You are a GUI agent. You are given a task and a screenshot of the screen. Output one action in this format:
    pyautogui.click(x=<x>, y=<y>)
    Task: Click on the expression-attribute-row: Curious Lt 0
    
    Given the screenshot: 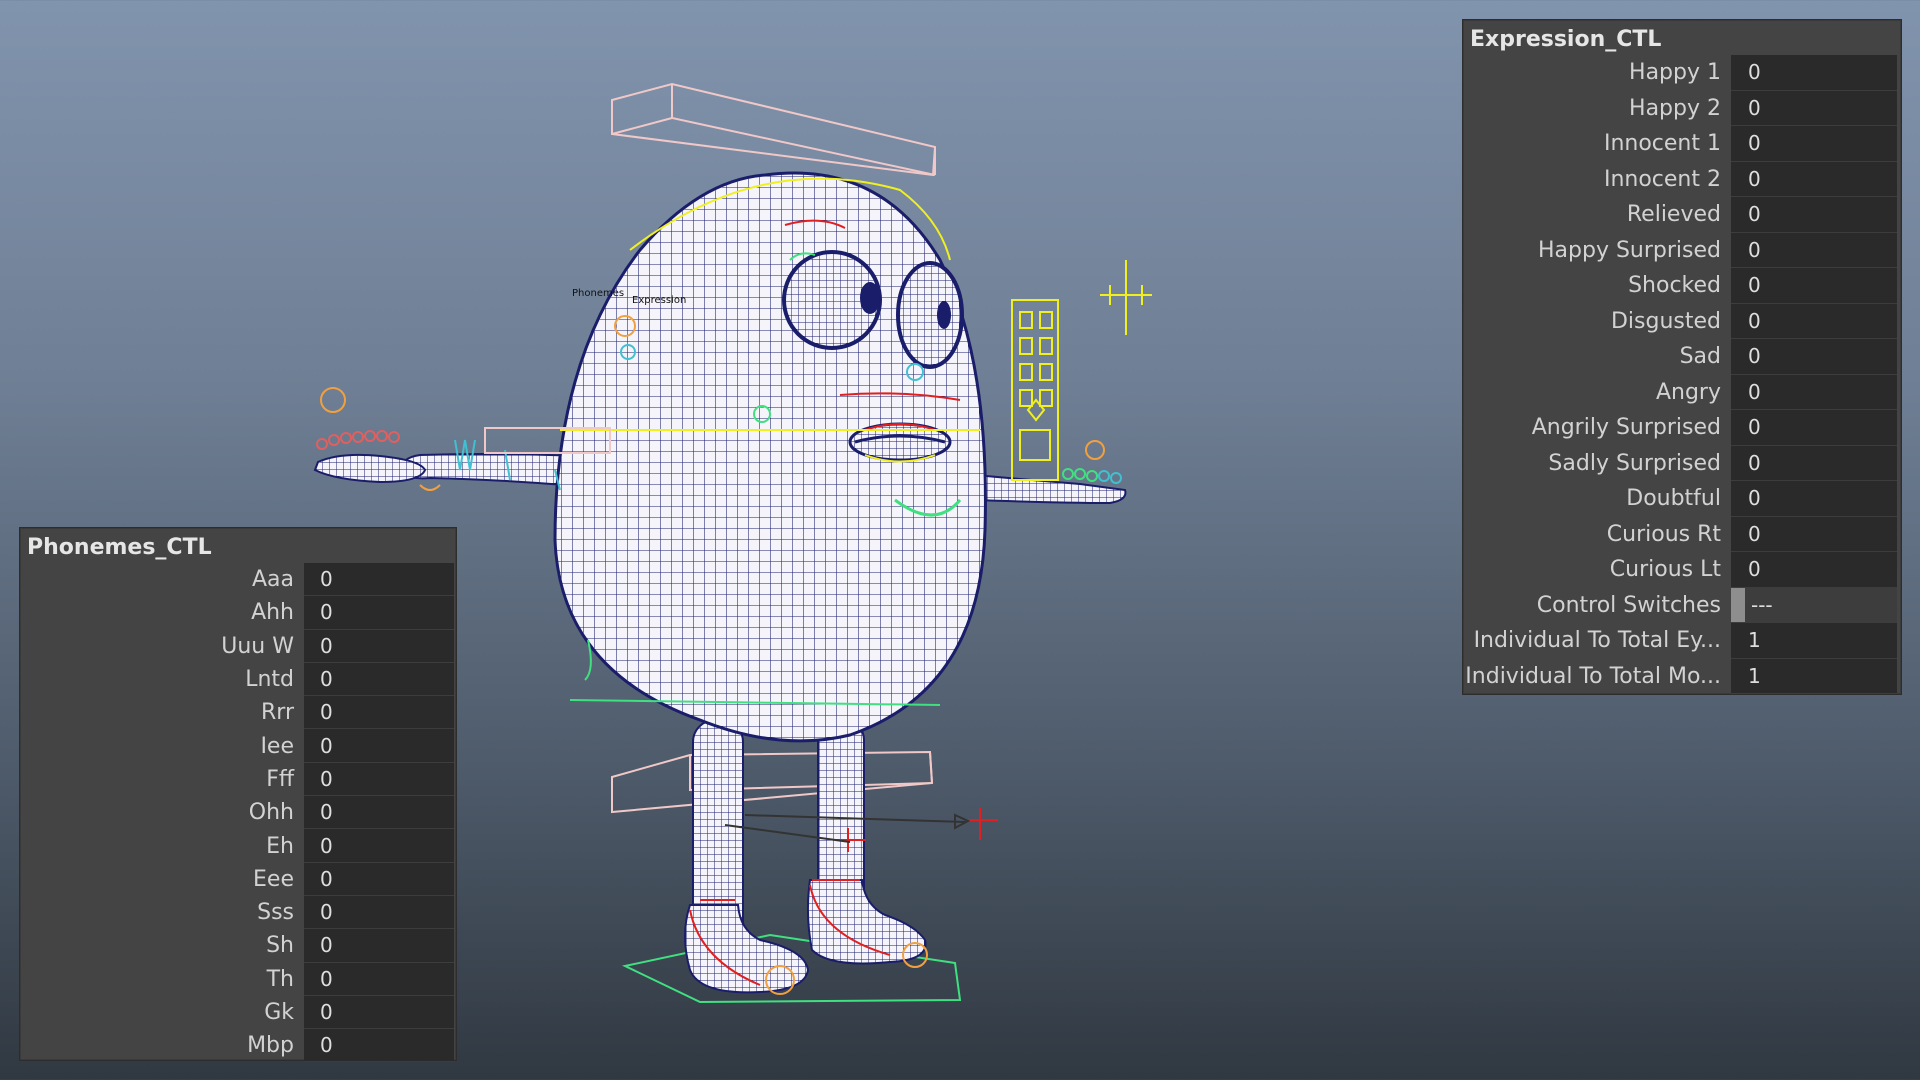 What is the action you would take?
    pyautogui.click(x=1682, y=570)
    